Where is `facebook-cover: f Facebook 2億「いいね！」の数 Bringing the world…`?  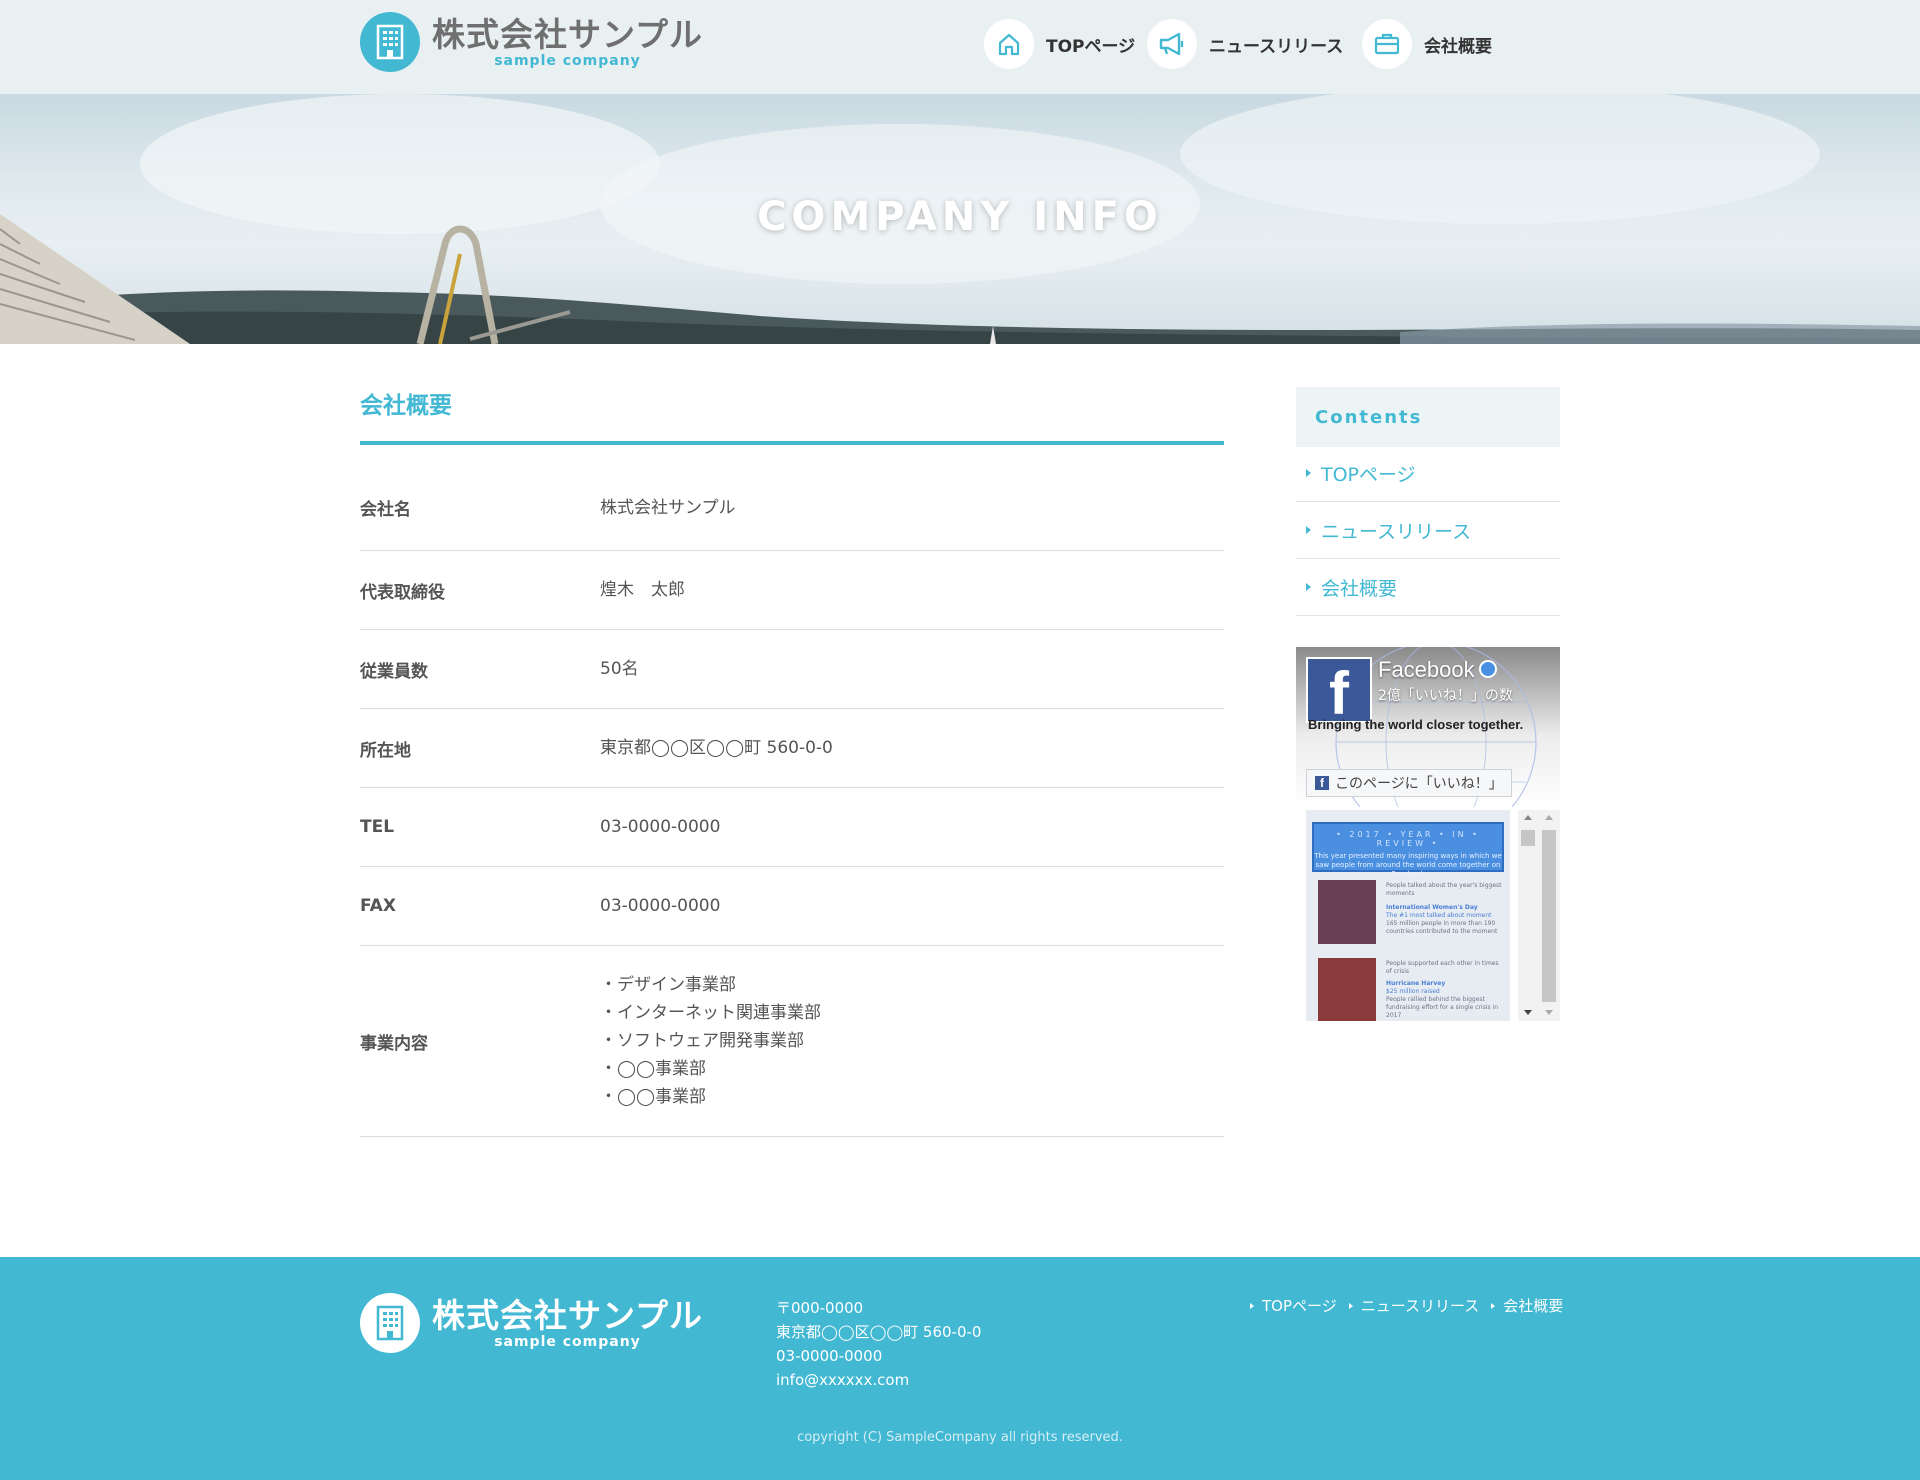 facebook-cover: f Facebook 2億「いいね！」の数 Bringing the world… is located at coordinates (1428, 727).